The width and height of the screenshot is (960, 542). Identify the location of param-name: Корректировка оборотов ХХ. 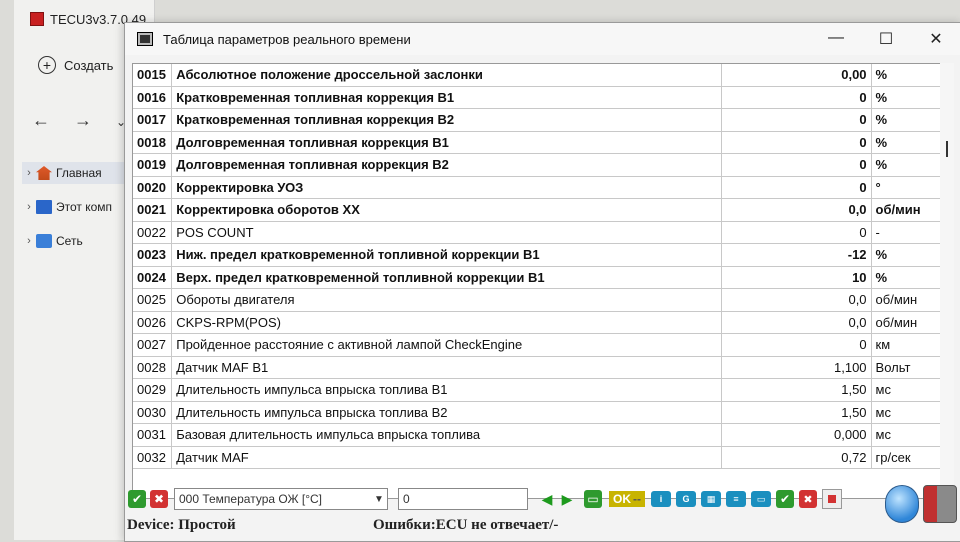
(446, 210).